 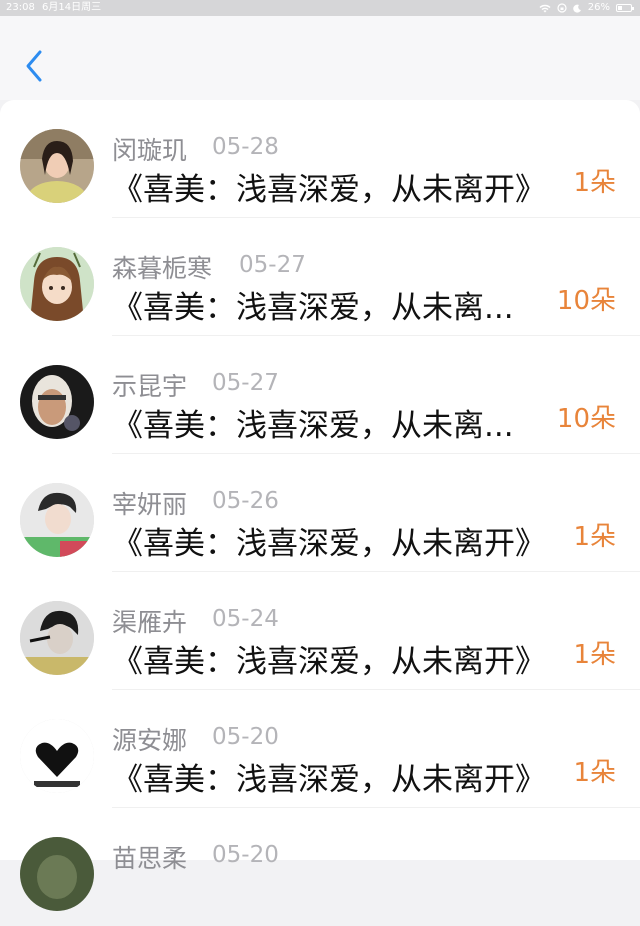 What do you see at coordinates (162, 267) in the screenshot?
I see `user-name: 森暮栀寒` at bounding box center [162, 267].